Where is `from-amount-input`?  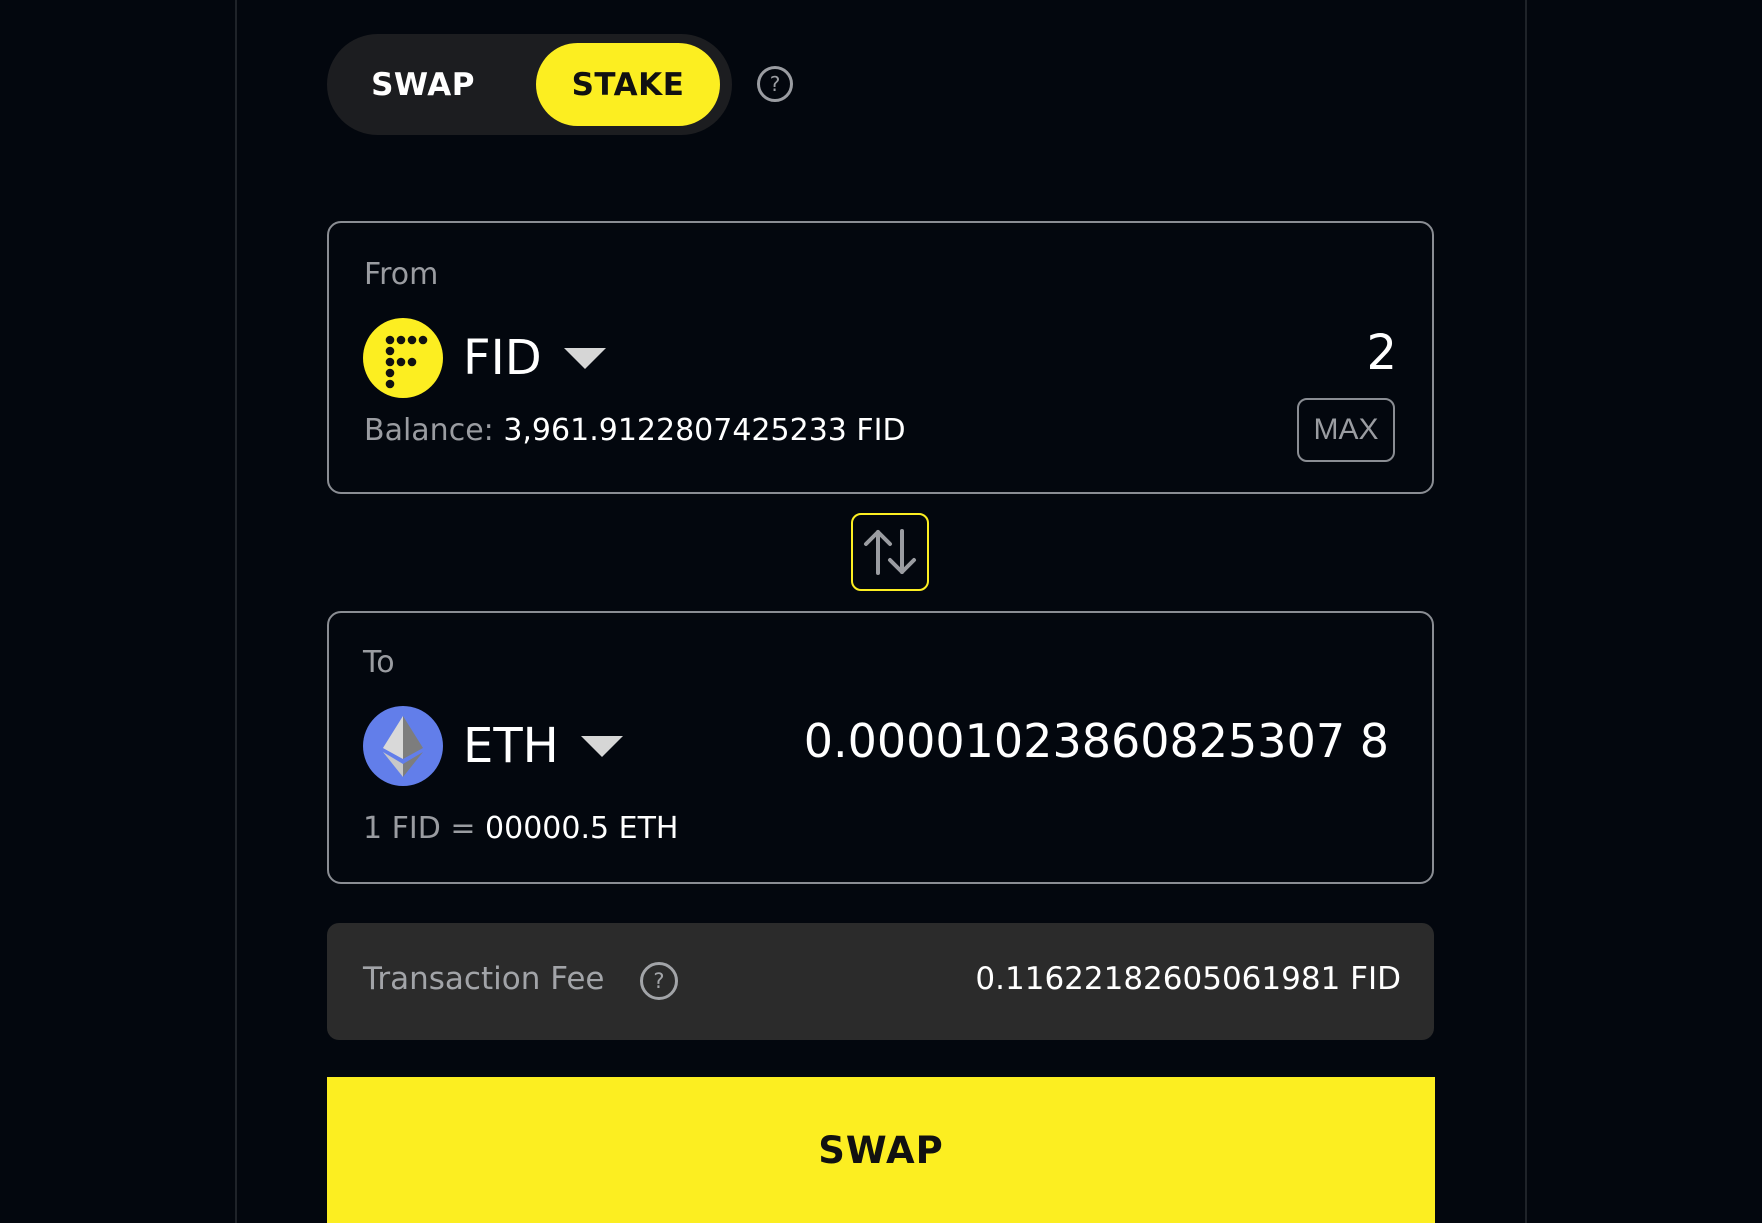
from-amount-input is located at coordinates (1147, 353).